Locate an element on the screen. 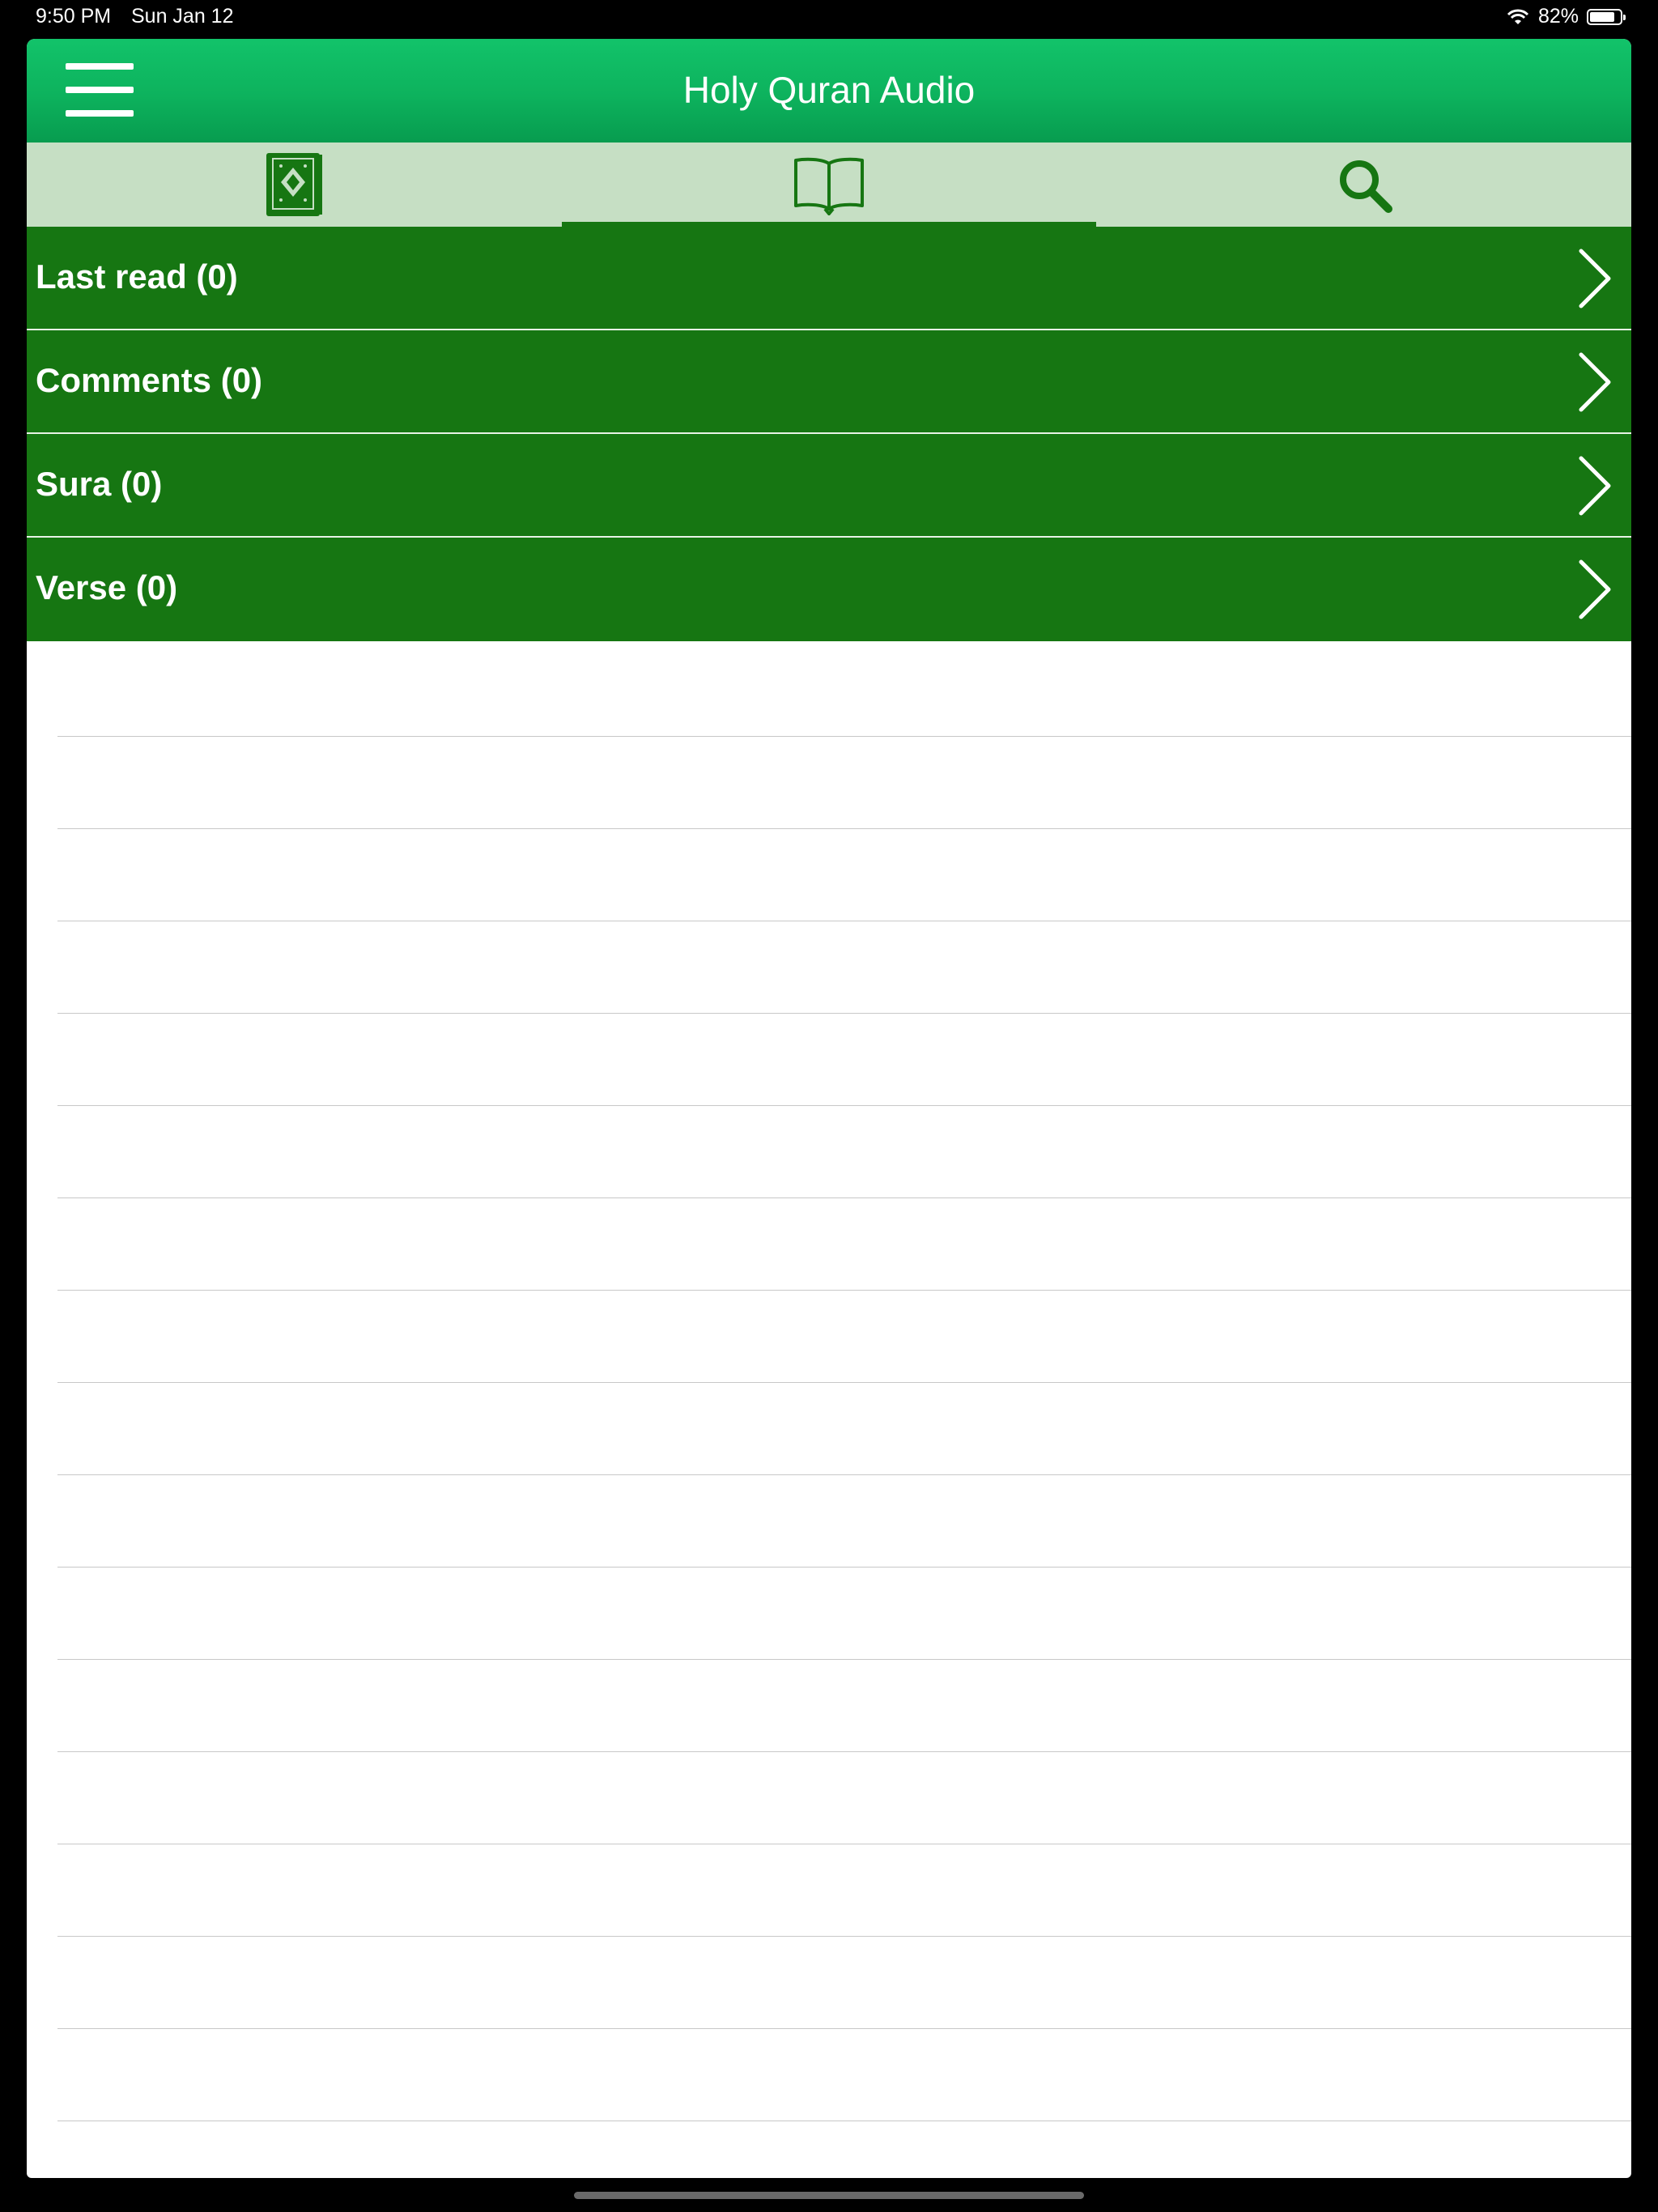 The image size is (1658, 2212). tab-bookmarks is located at coordinates (829, 185).